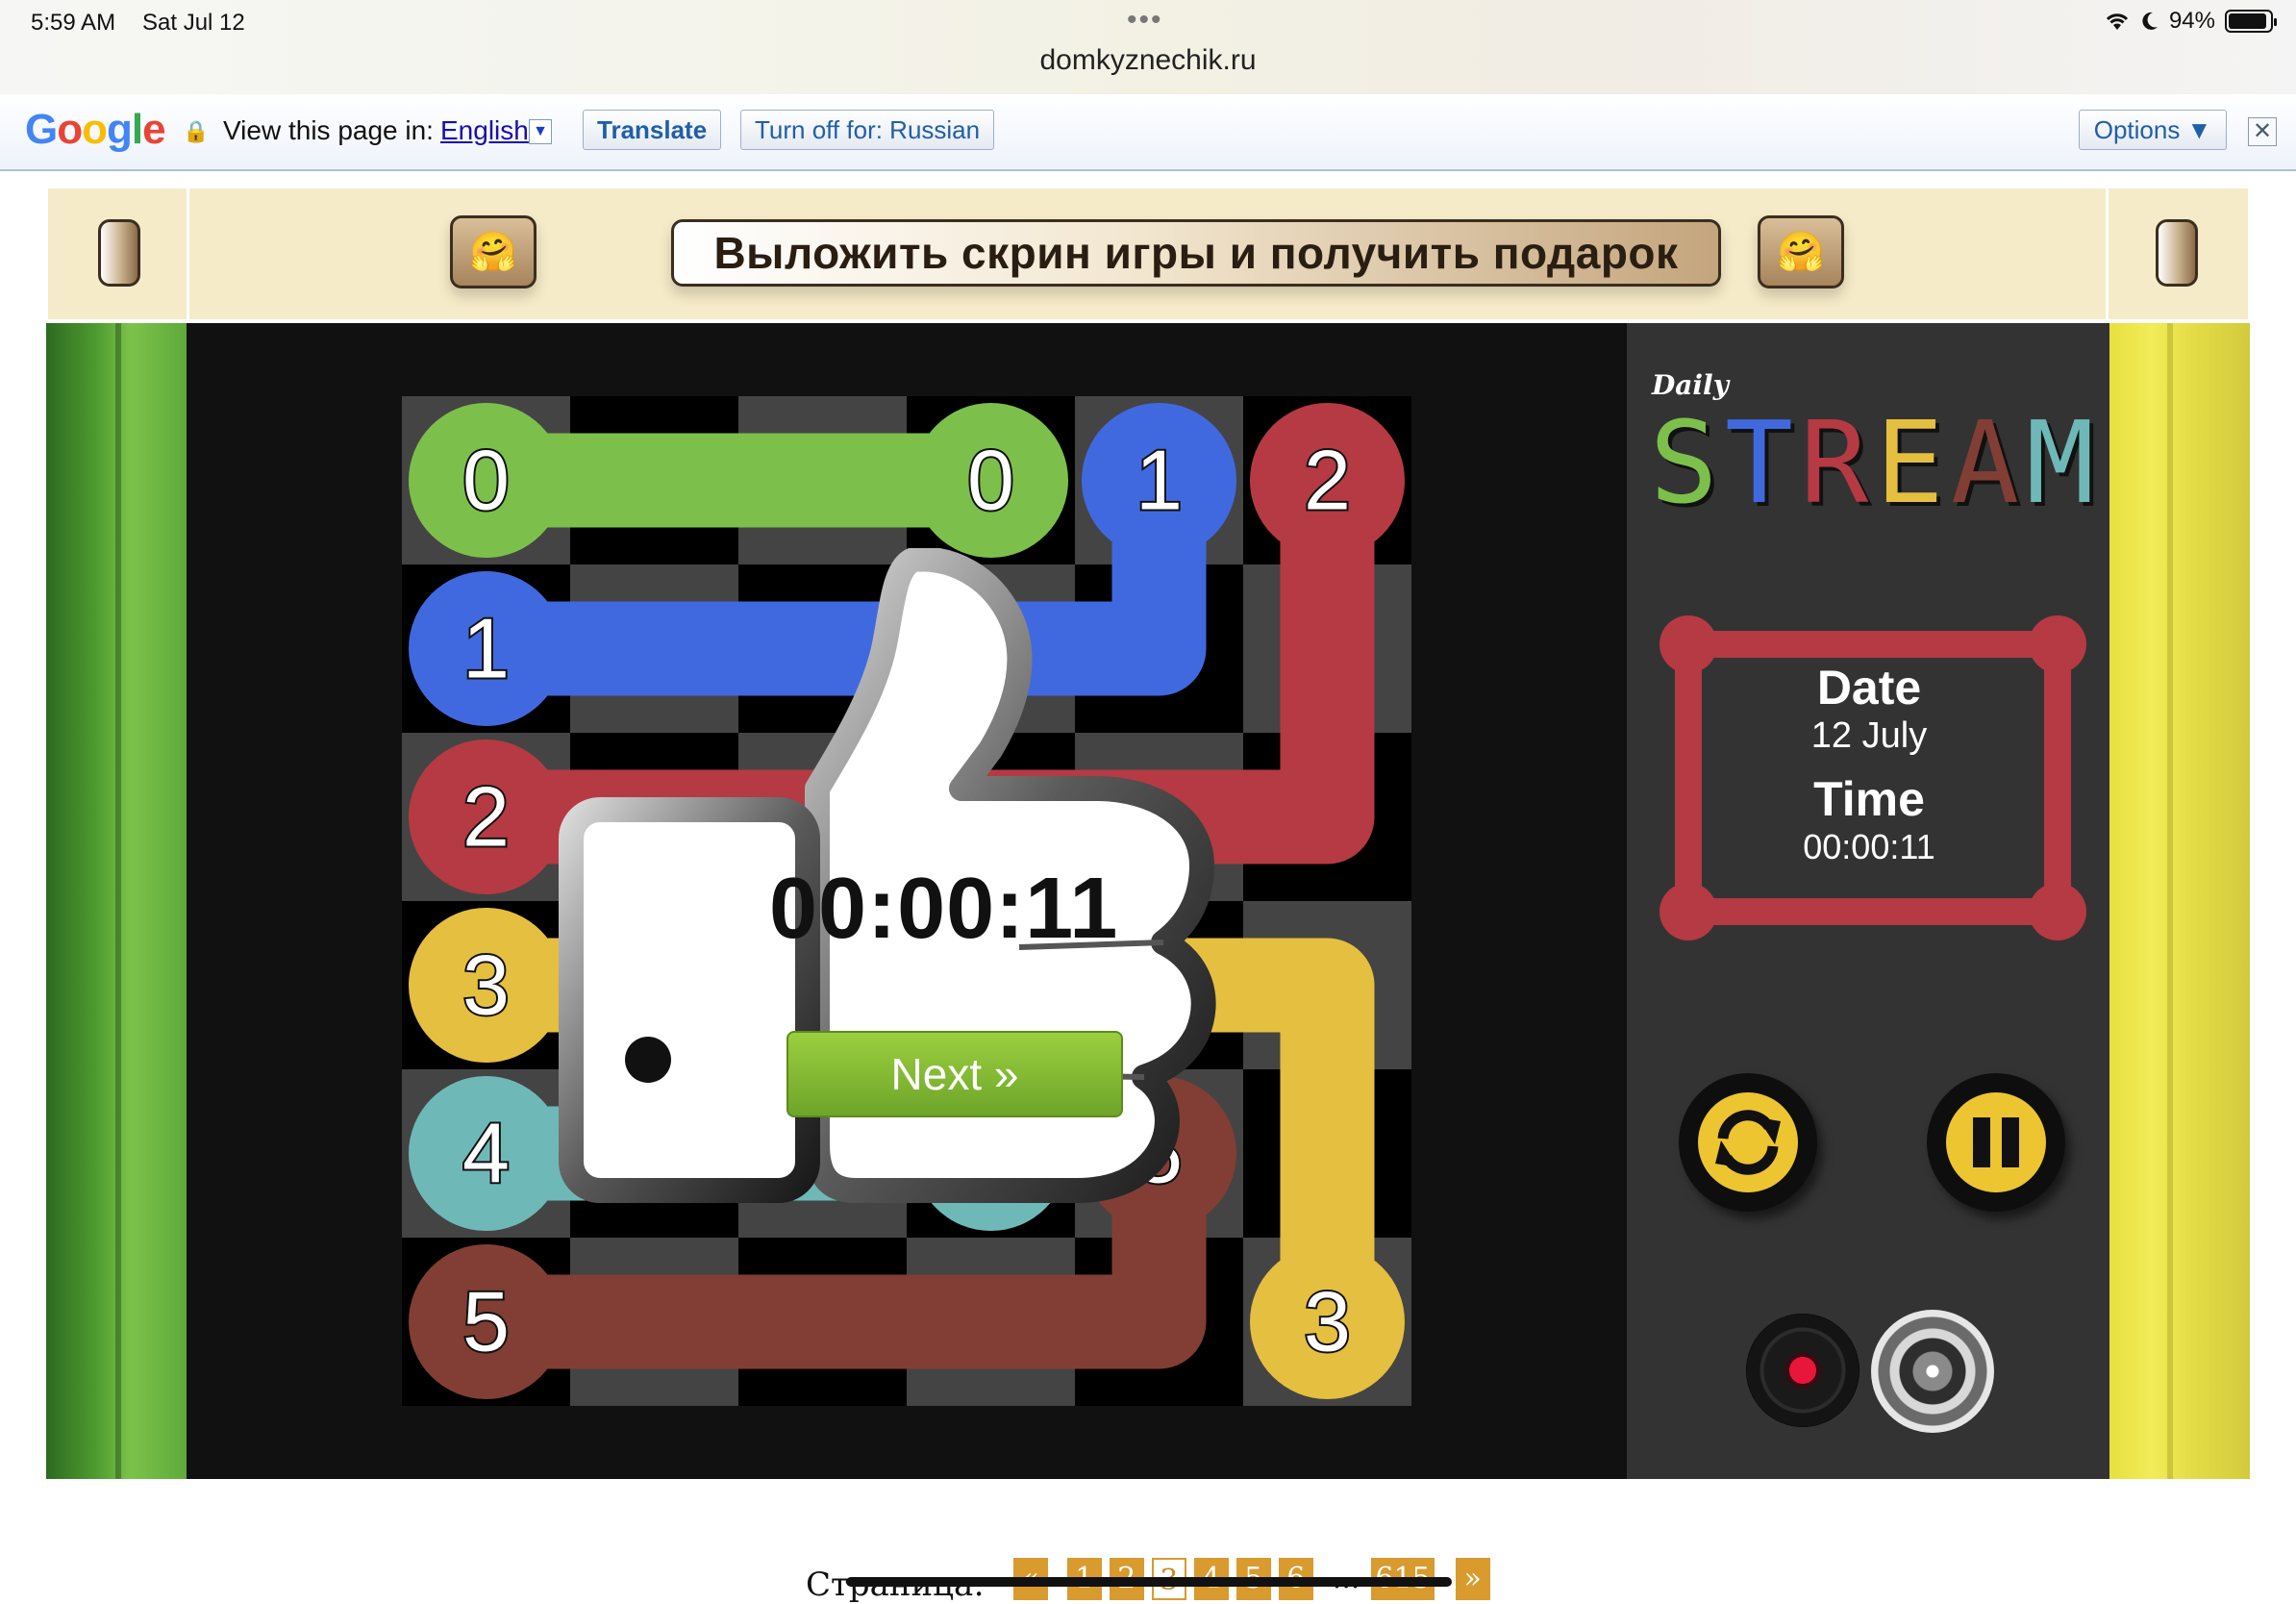 This screenshot has width=2296, height=1604. Describe the element at coordinates (1759, 460) in the screenshot. I see `logo-letter: T` at that location.